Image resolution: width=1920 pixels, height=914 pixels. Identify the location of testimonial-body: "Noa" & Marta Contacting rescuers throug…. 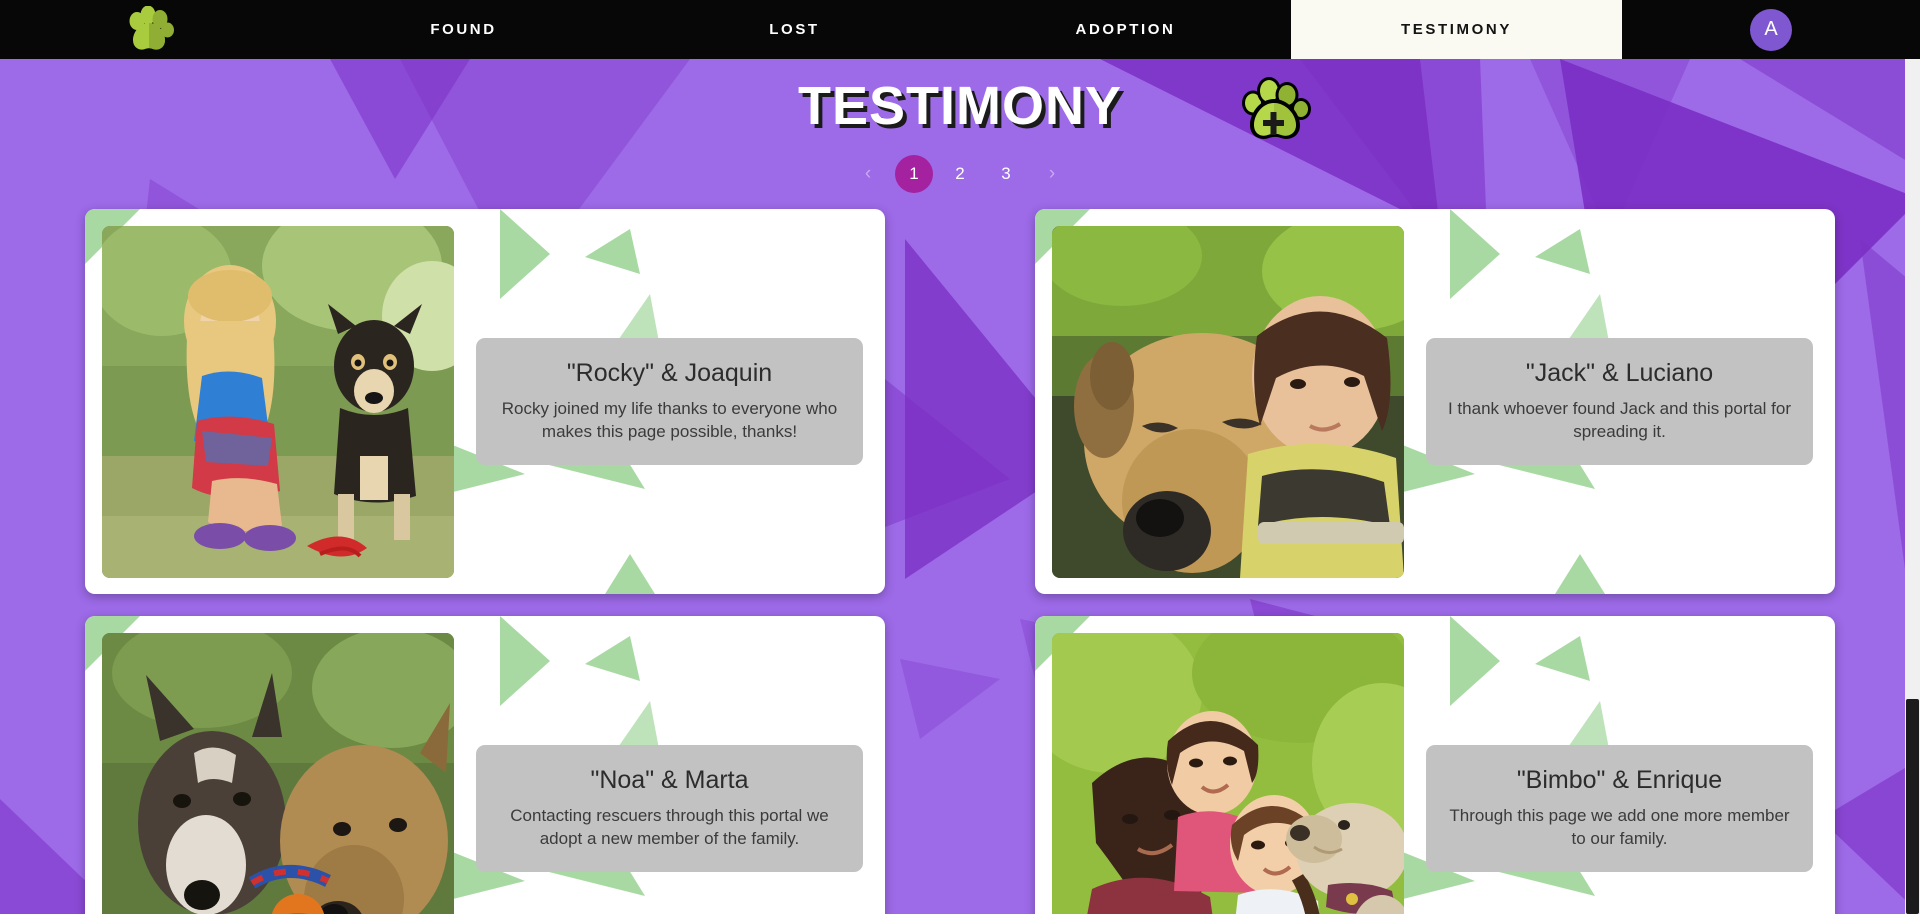
(669, 765).